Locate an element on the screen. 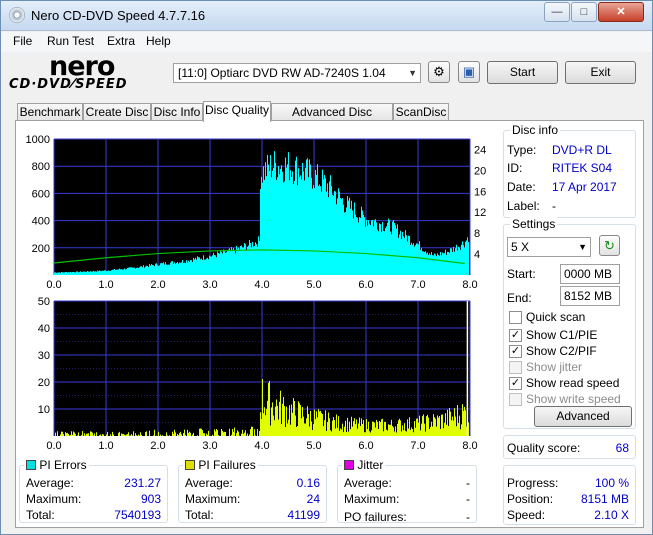  pi-errors-swatch is located at coordinates (31, 465).